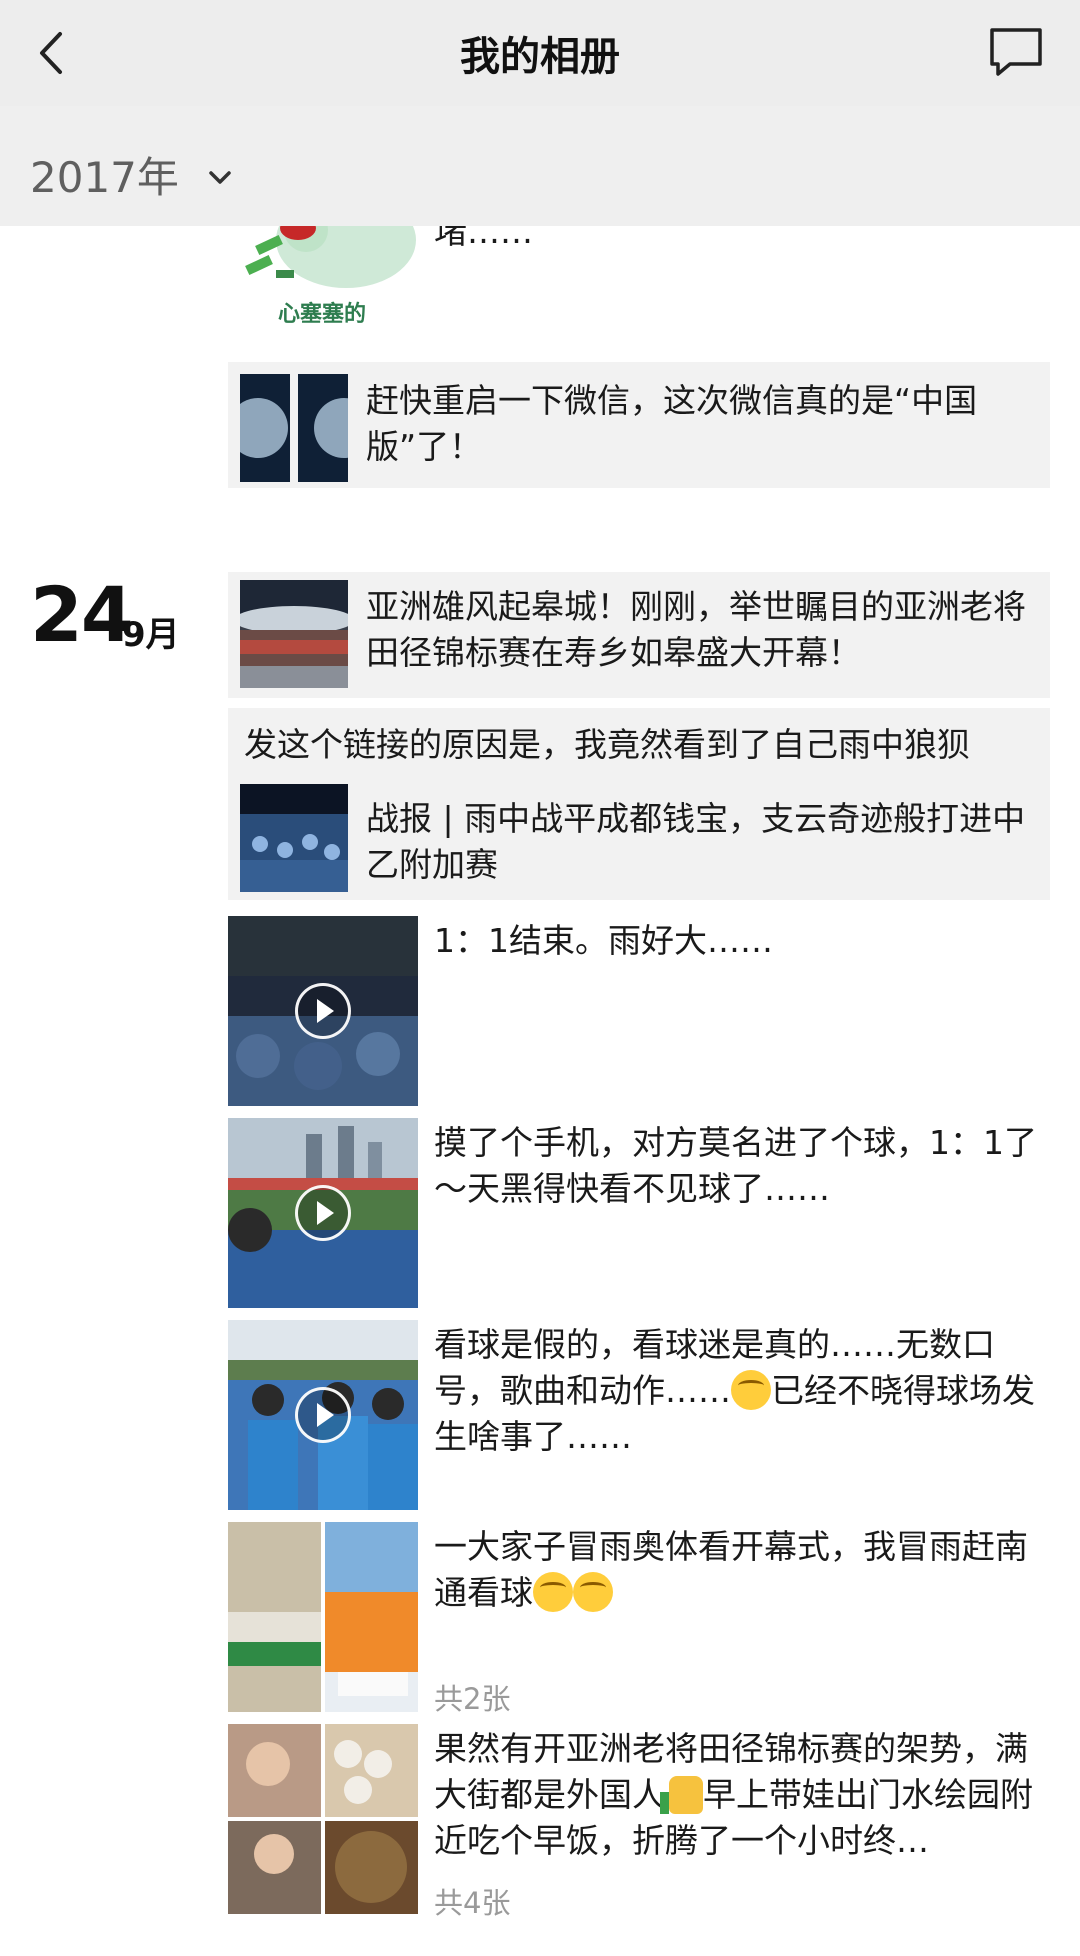  I want to click on messages-button, so click(1016, 52).